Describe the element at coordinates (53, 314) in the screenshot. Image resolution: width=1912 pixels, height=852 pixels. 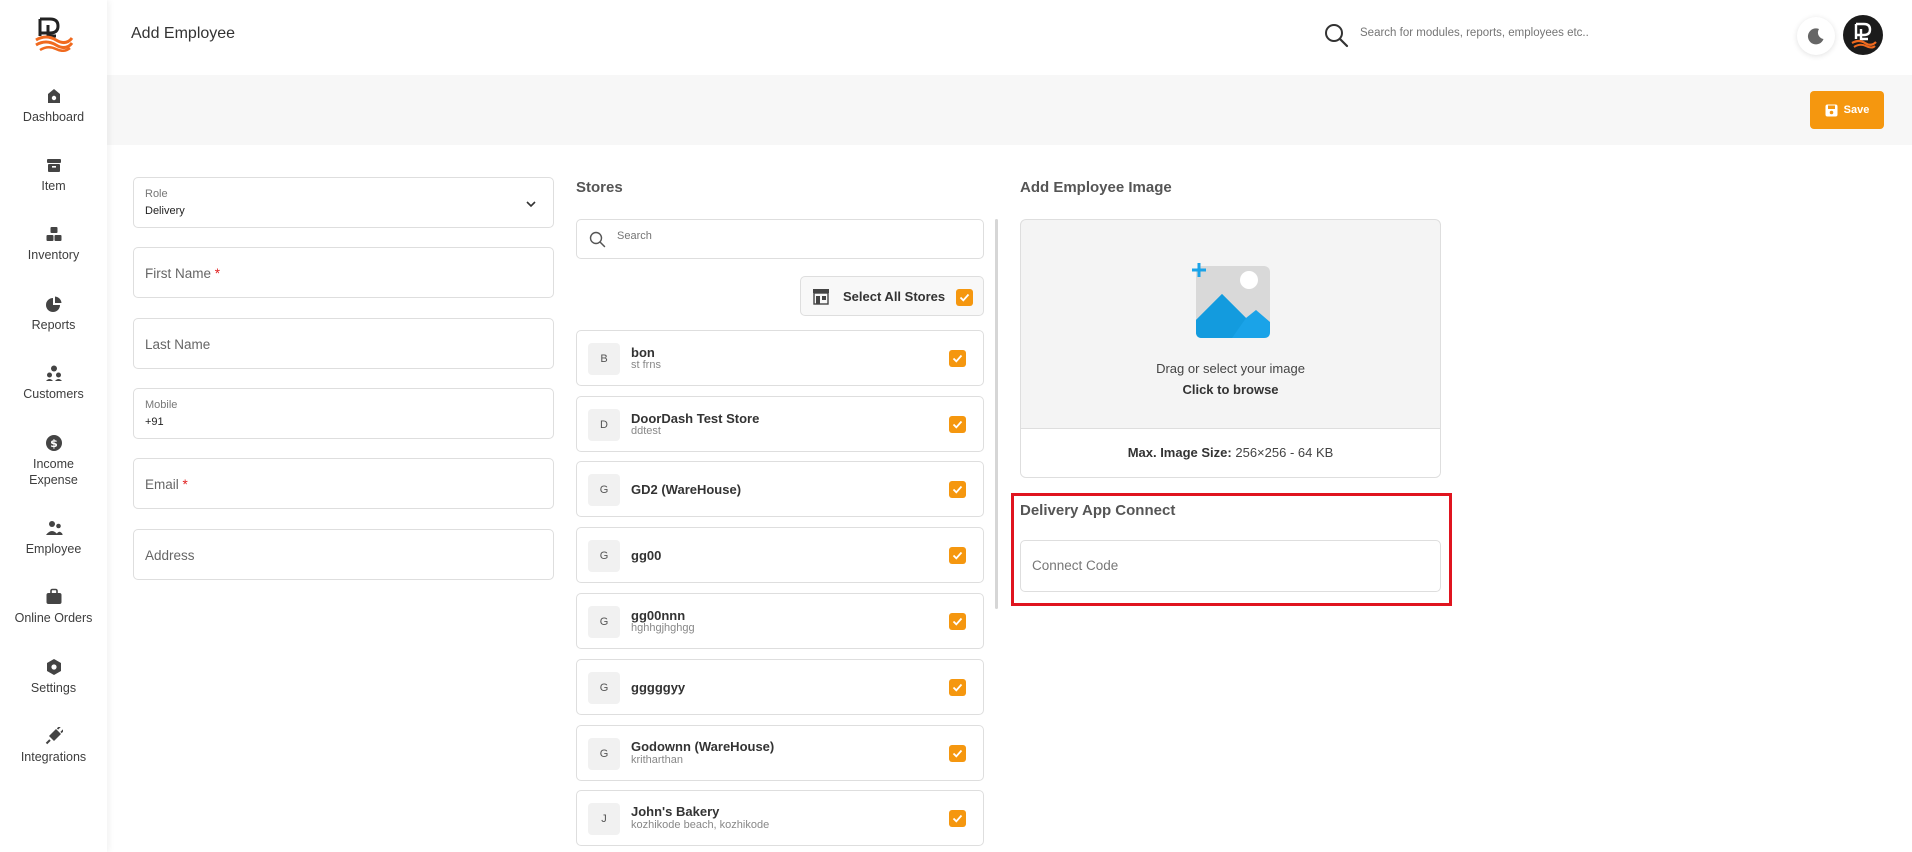
I see `sidebar-item-reports: Reports` at that location.